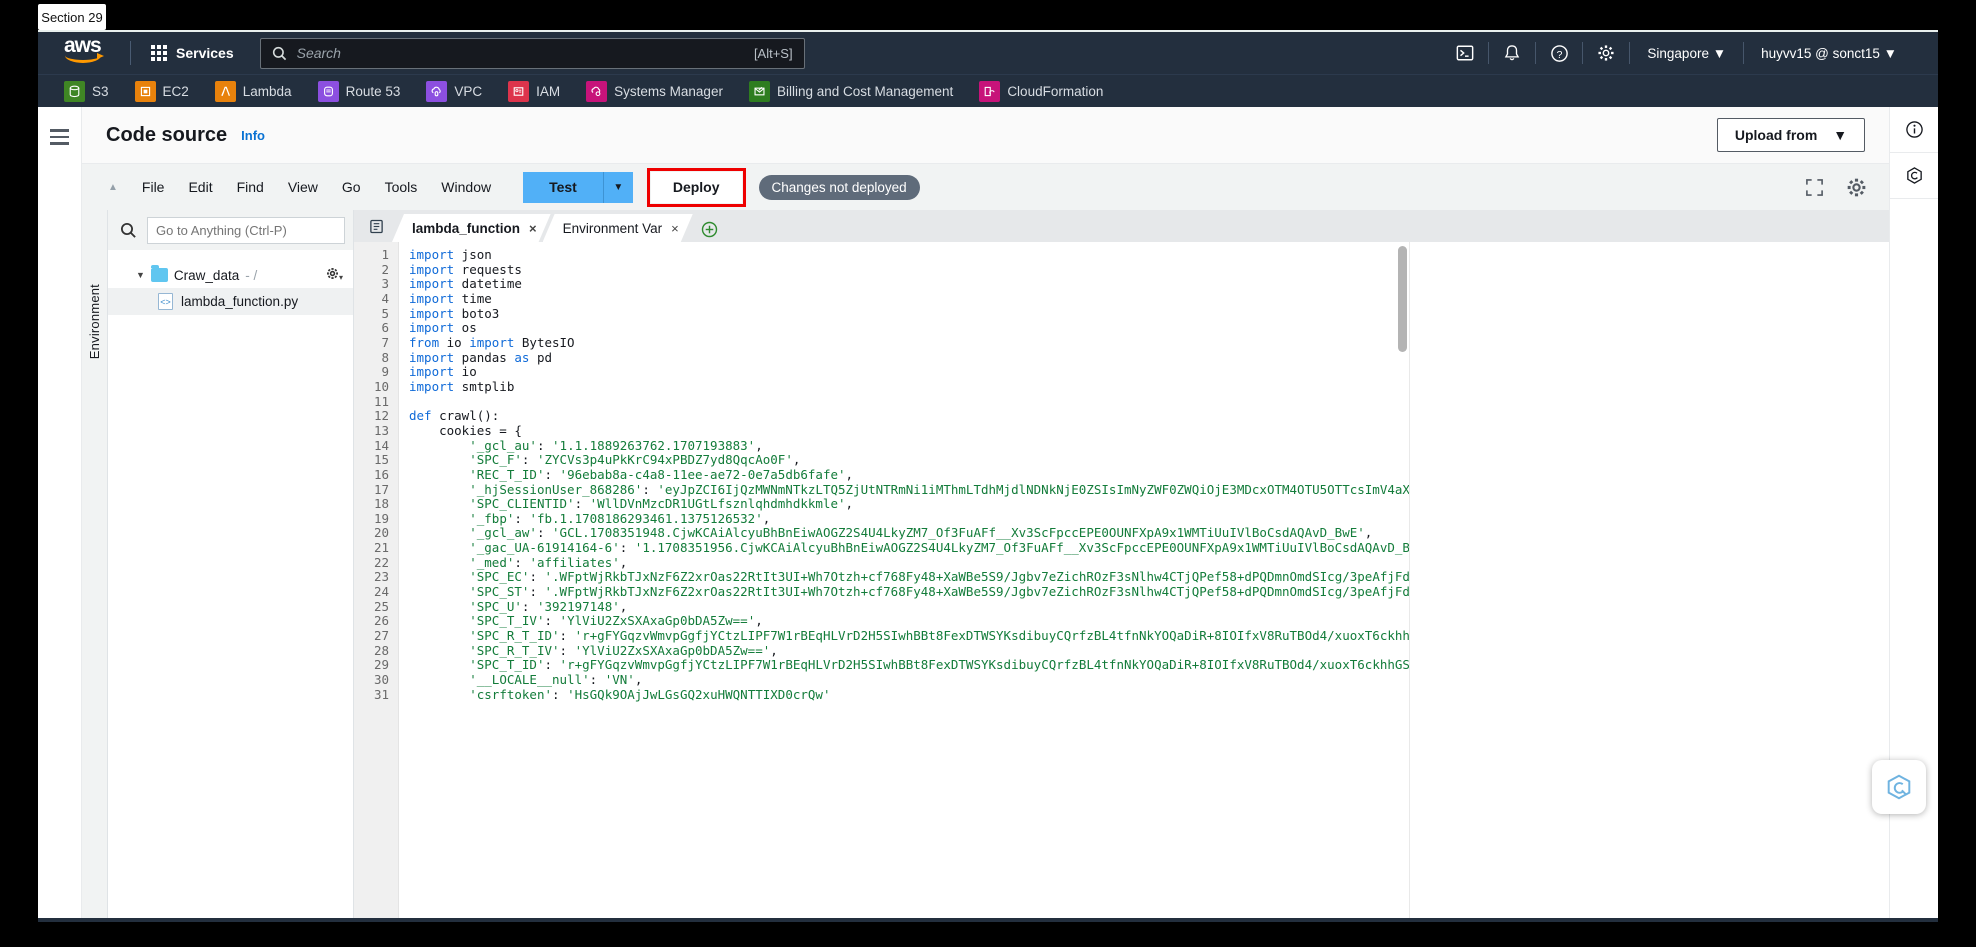 The height and width of the screenshot is (947, 1976). Describe the element at coordinates (839, 187) in the screenshot. I see `status-badge: Changes not deployed` at that location.